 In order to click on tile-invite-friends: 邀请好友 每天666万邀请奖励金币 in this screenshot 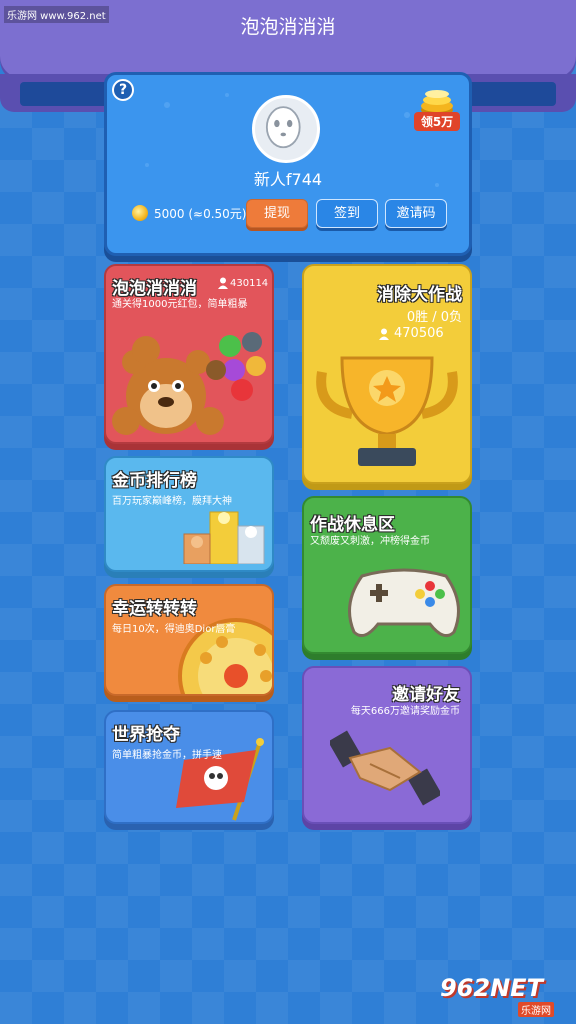, I will do `click(387, 745)`.